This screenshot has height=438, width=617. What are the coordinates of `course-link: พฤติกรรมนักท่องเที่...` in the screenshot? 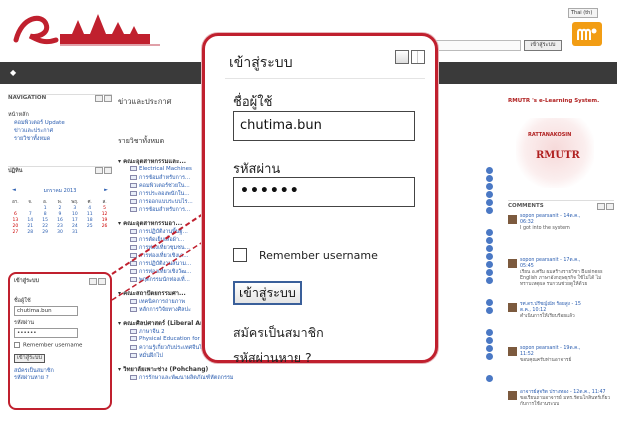 It's located at (160, 280).